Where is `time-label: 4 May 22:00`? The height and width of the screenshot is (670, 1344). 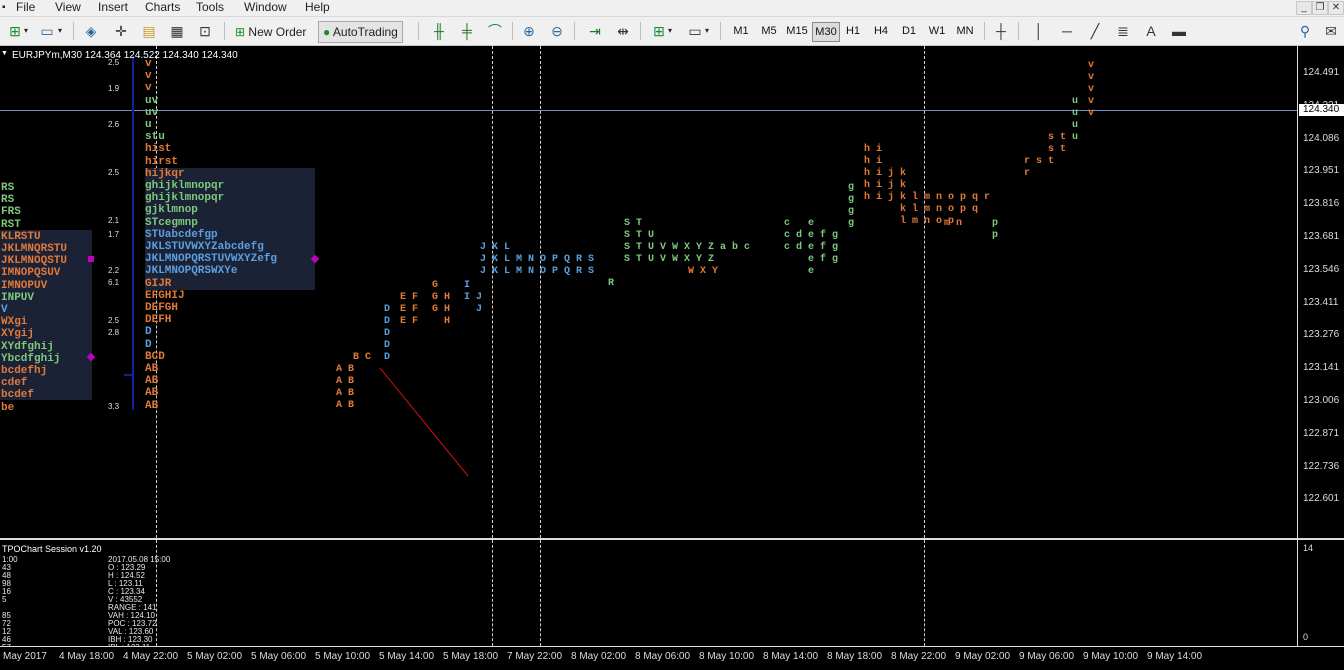
time-label: 4 May 22:00 is located at coordinates (151, 656).